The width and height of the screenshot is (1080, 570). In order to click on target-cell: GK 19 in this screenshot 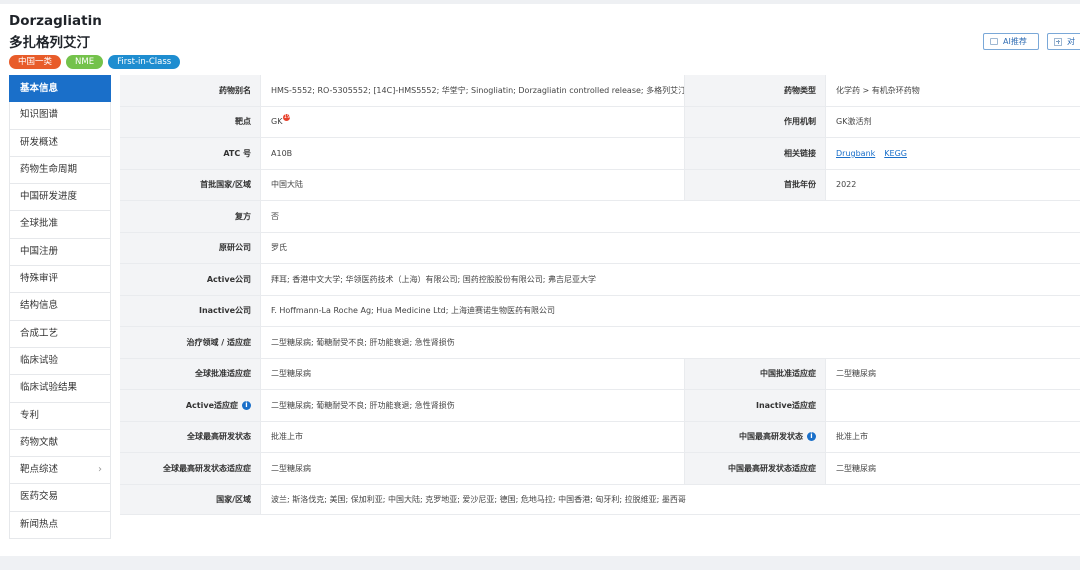, I will do `click(473, 121)`.